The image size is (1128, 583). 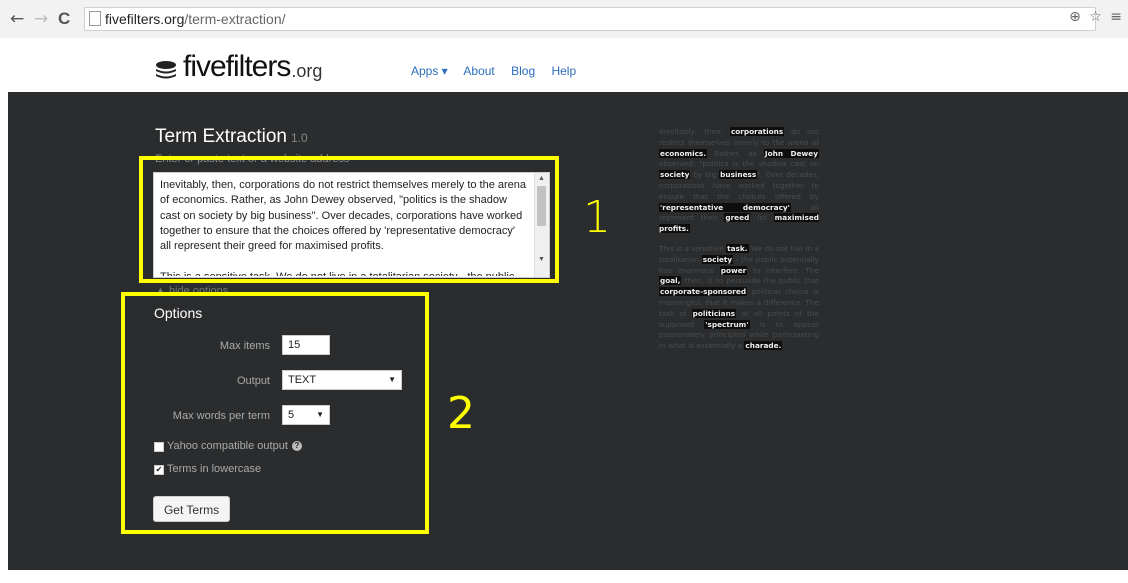 I want to click on nav-apps: Apps ▾, so click(x=429, y=71).